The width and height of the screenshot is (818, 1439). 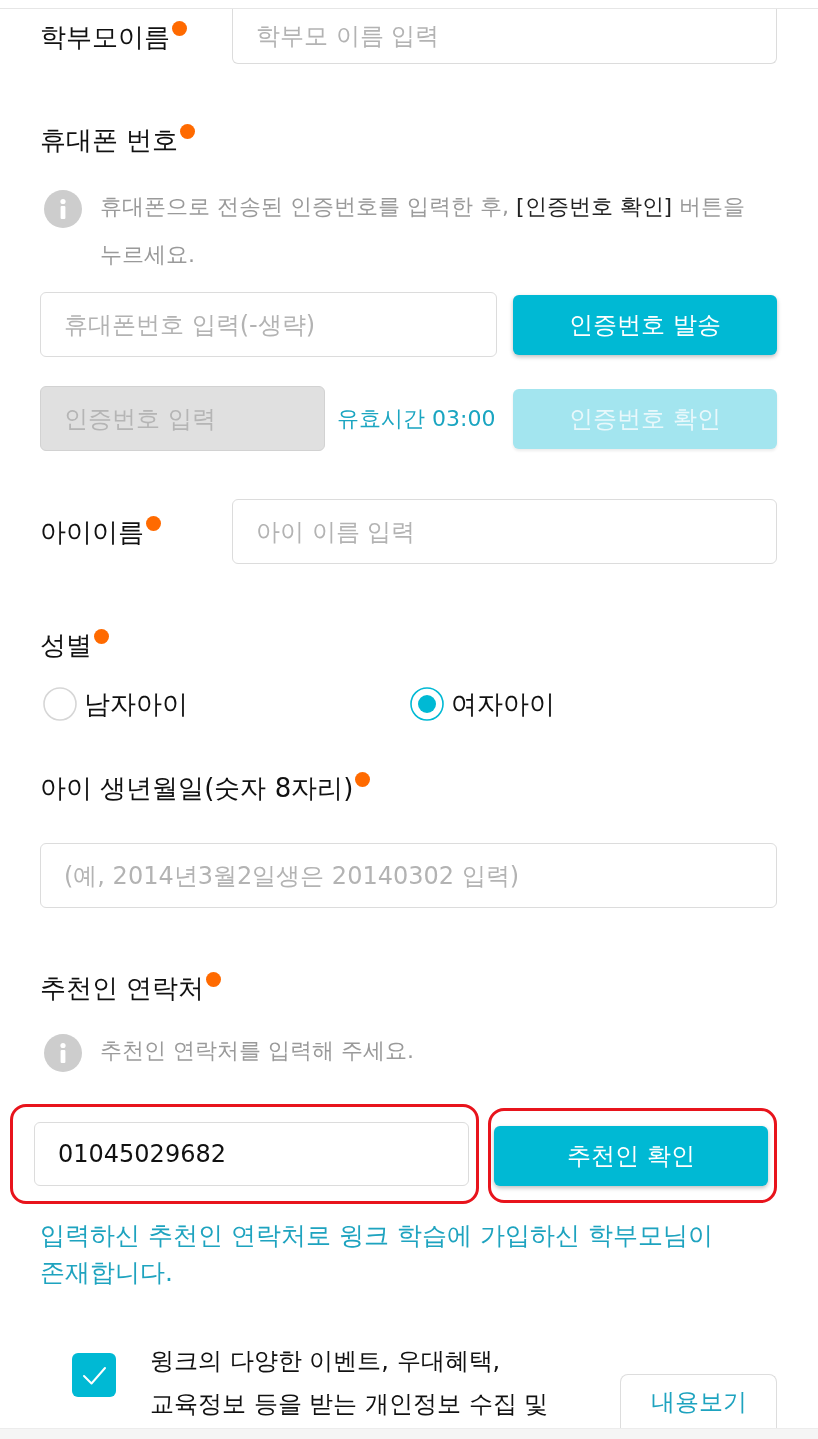 What do you see at coordinates (350, 1383) in the screenshot?
I see `consent-text: 윙크의 다양한 이벤트, 우대혜택, 교육정보 등을 받는 개인정보 수집 및` at bounding box center [350, 1383].